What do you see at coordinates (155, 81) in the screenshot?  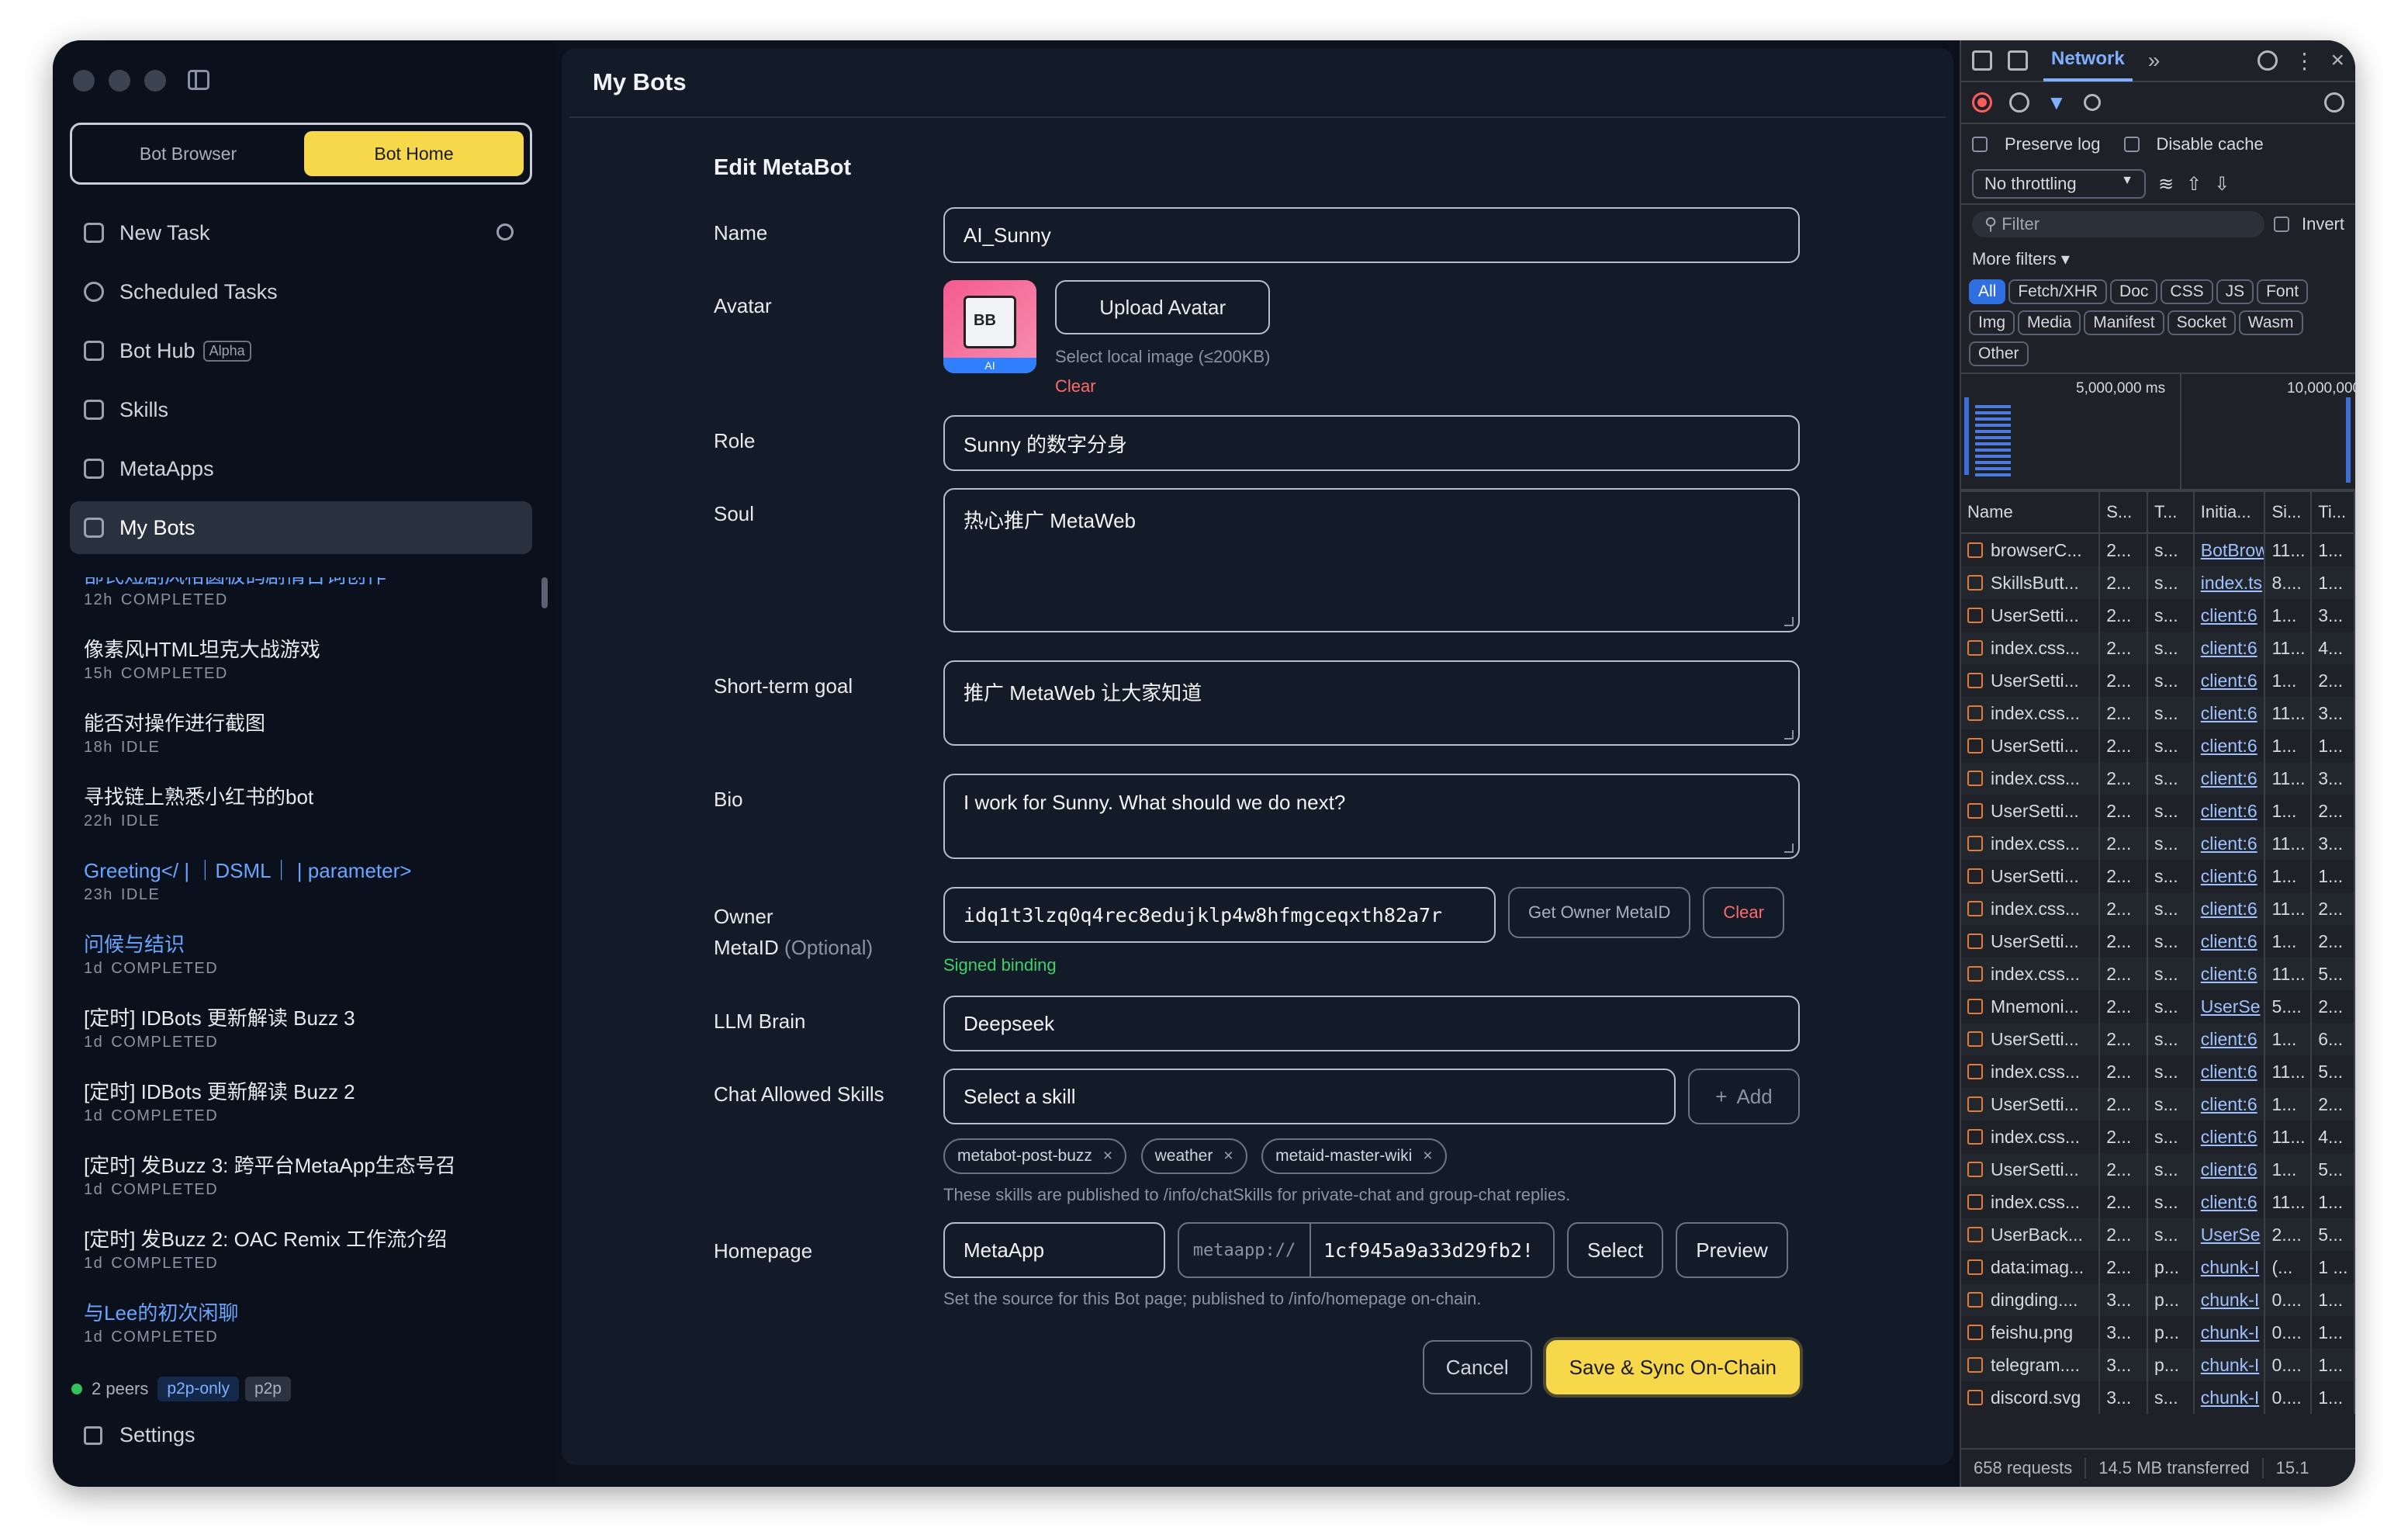 I see `maximize-window-button` at bounding box center [155, 81].